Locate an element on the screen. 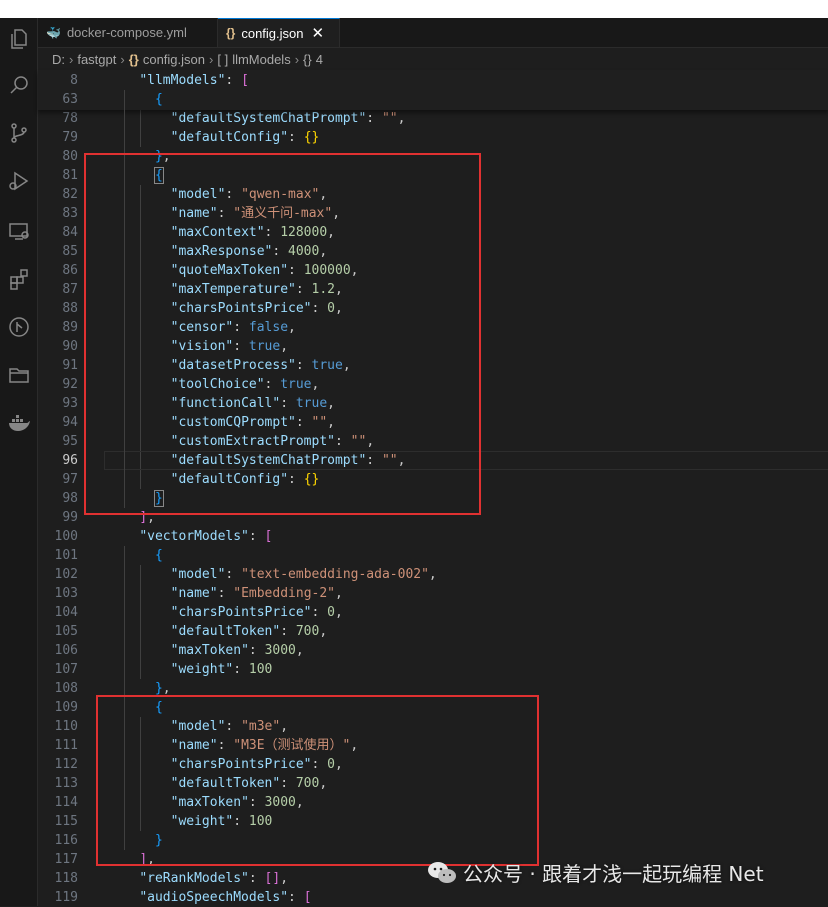 The image size is (828, 907). extensions-icon is located at coordinates (18, 279).